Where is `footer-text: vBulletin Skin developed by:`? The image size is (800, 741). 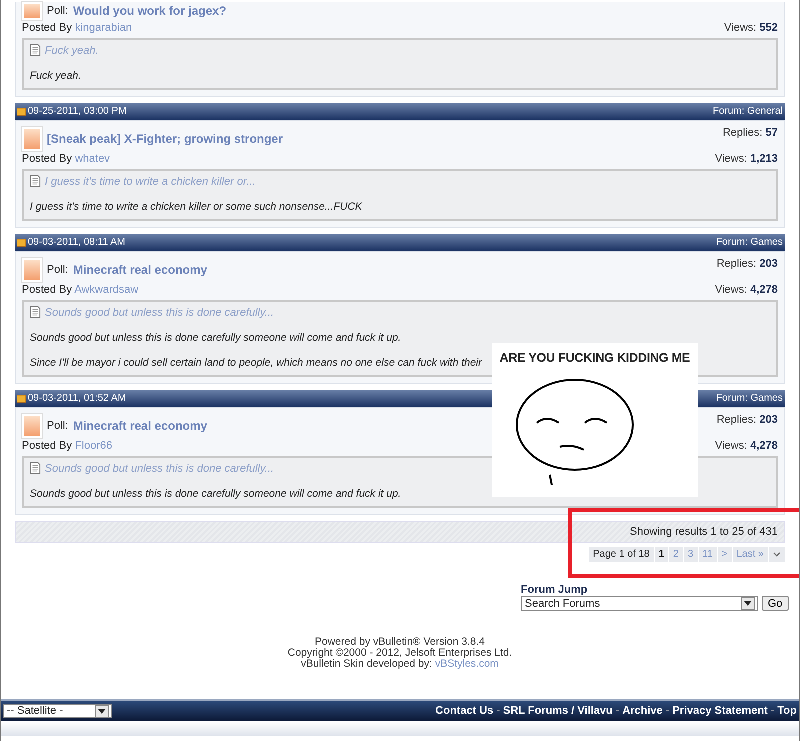 footer-text: vBulletin Skin developed by: is located at coordinates (366, 664).